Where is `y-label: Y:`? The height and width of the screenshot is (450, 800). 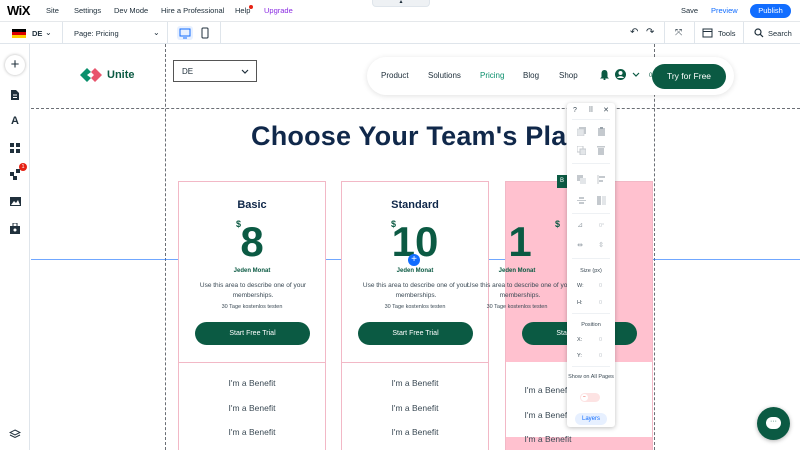
y-label: Y: is located at coordinates (579, 356).